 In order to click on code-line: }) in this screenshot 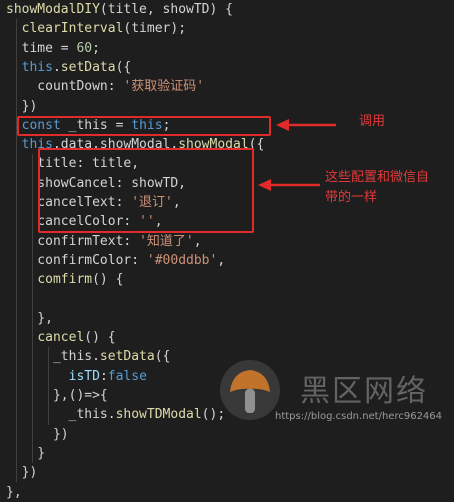, I will do `click(22, 472)`.